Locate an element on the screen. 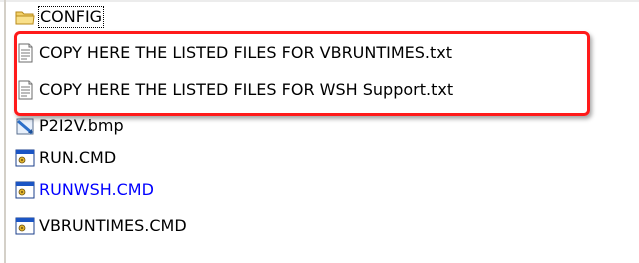 This screenshot has width=639, height=263. file-name: VBRUNTIMES.CMD is located at coordinates (113, 225).